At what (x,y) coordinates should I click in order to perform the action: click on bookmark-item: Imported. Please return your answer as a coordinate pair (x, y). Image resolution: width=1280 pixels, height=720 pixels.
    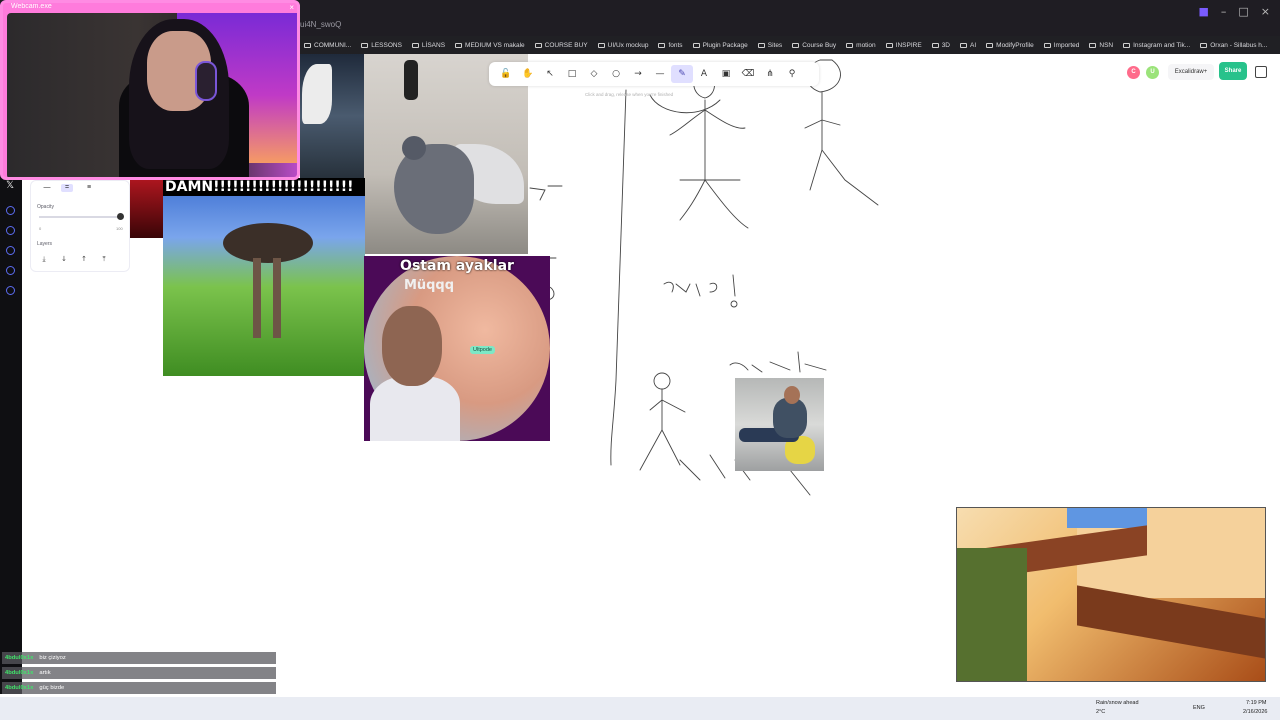
    Looking at the image, I should click on (1061, 45).